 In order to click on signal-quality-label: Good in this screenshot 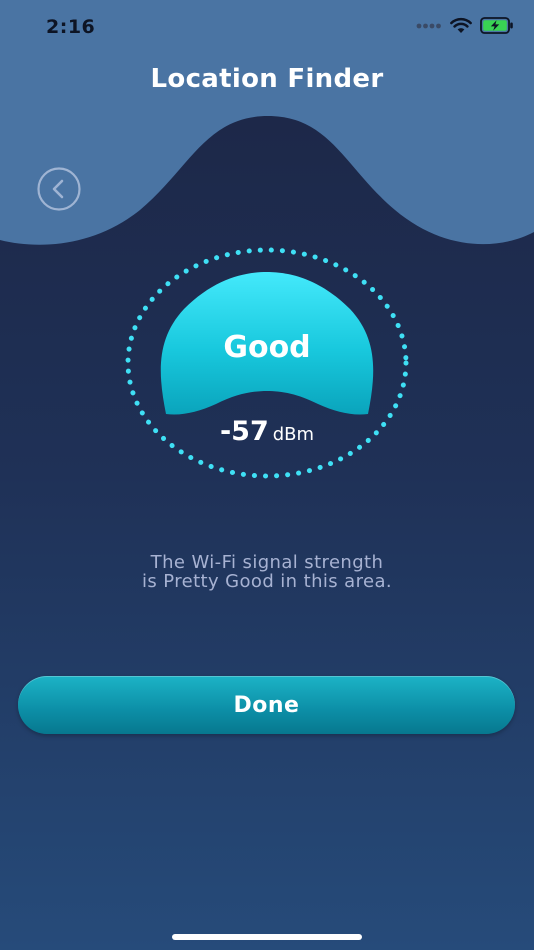, I will do `click(267, 347)`.